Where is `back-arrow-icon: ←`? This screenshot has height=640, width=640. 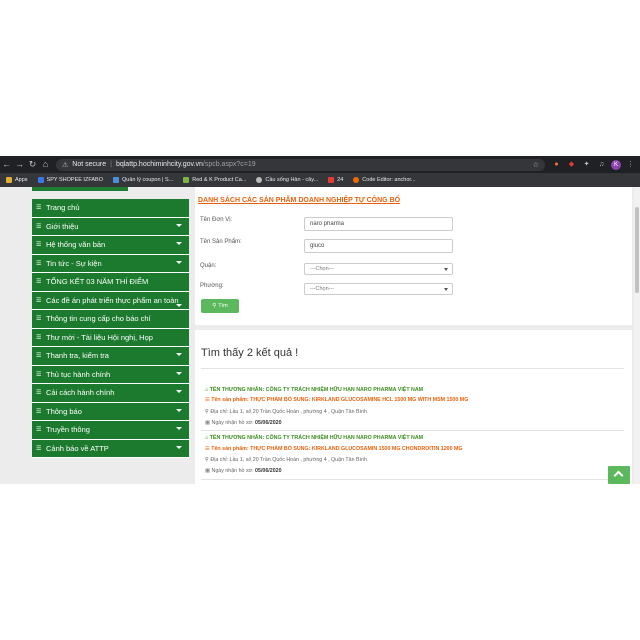 back-arrow-icon: ← is located at coordinates (6, 164).